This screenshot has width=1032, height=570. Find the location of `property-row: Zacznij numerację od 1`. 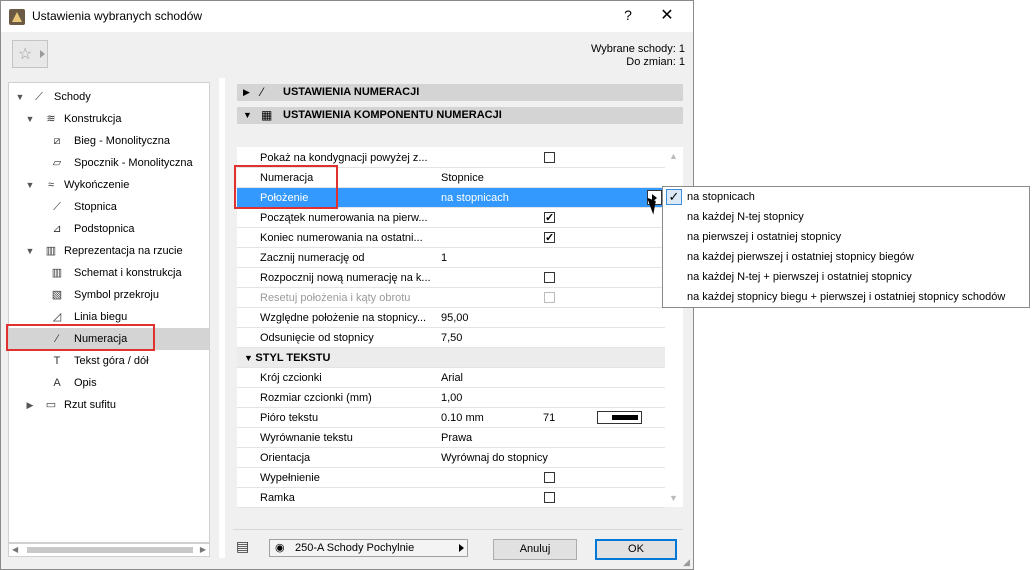

property-row: Zacznij numerację od 1 is located at coordinates (451, 258).